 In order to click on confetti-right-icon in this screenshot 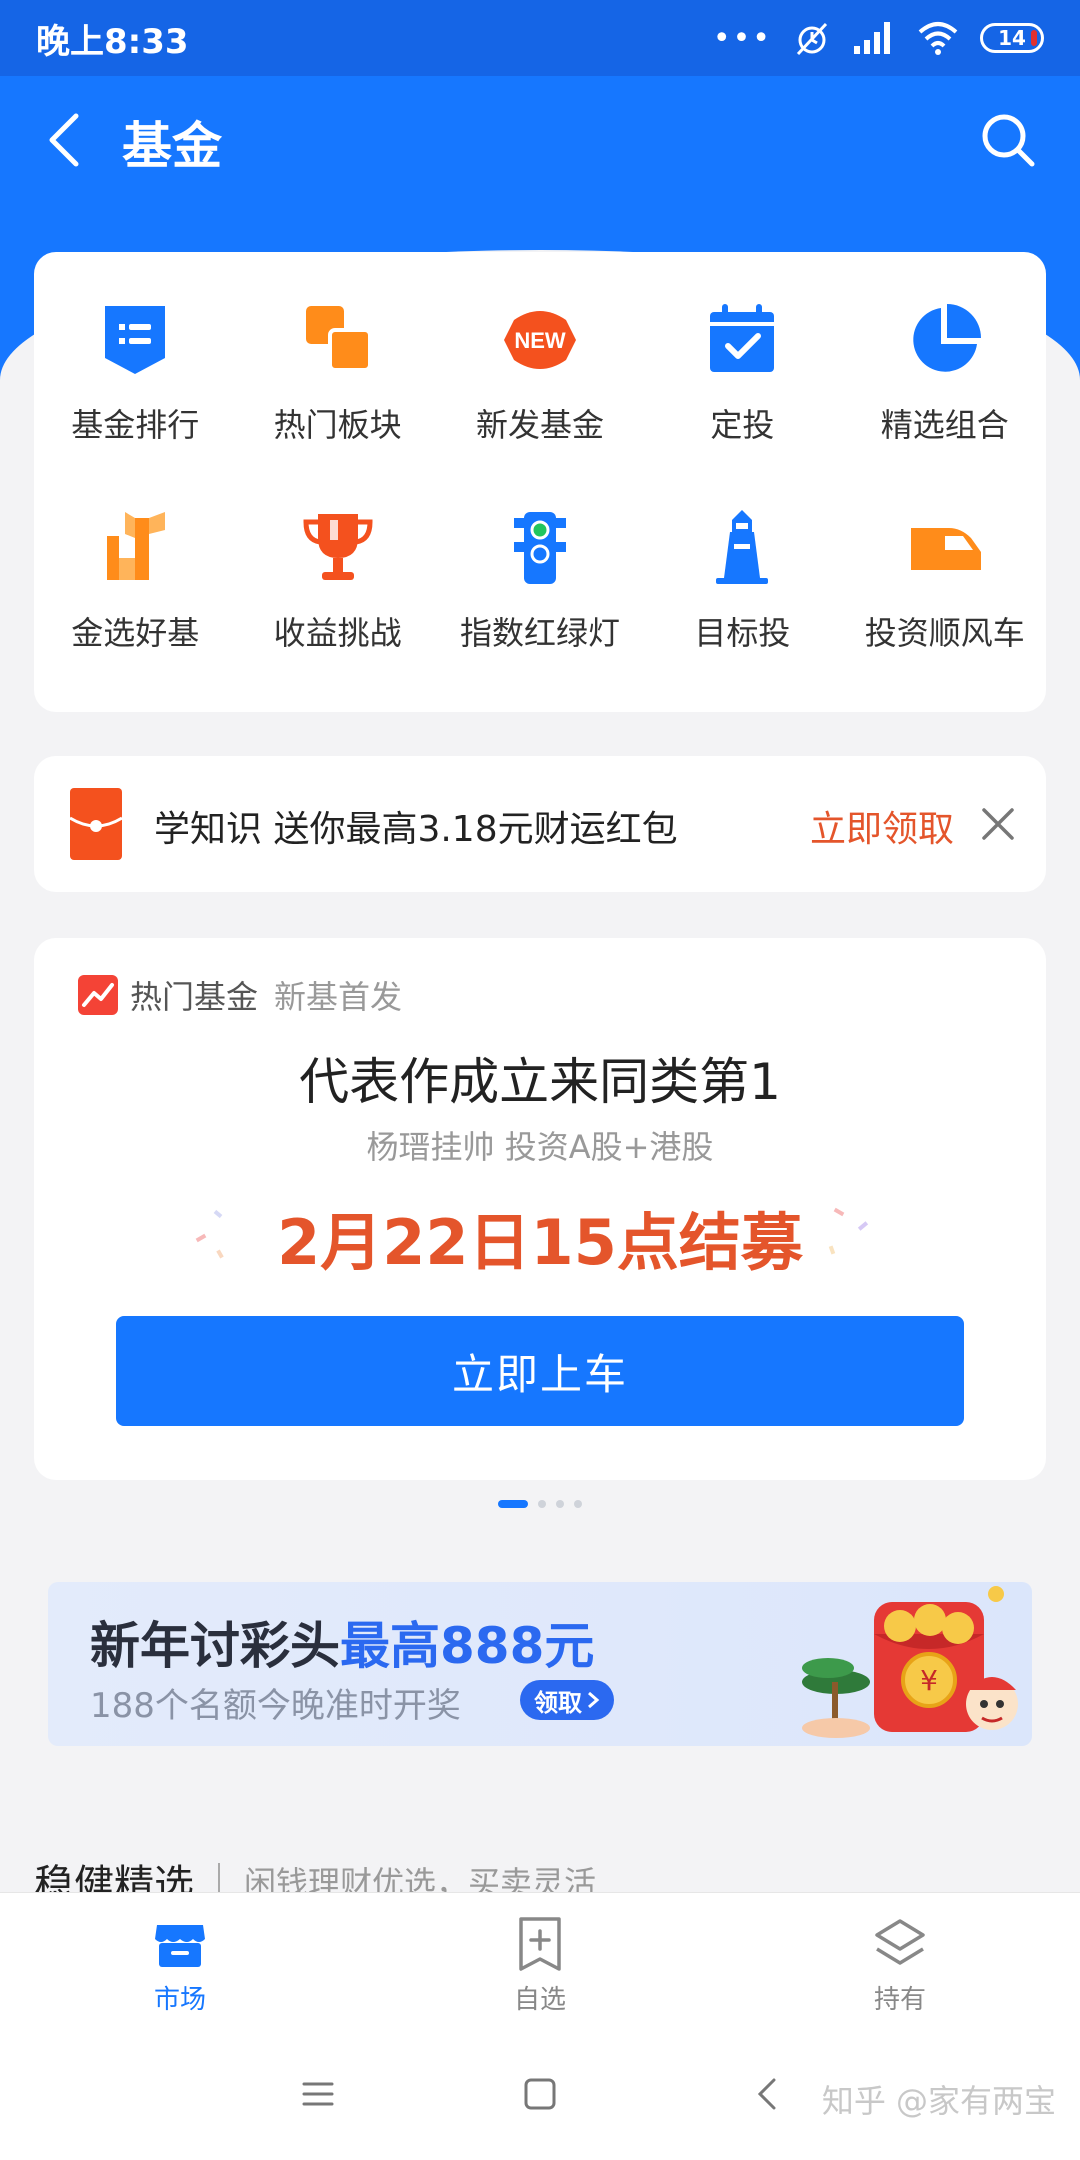, I will do `click(848, 1231)`.